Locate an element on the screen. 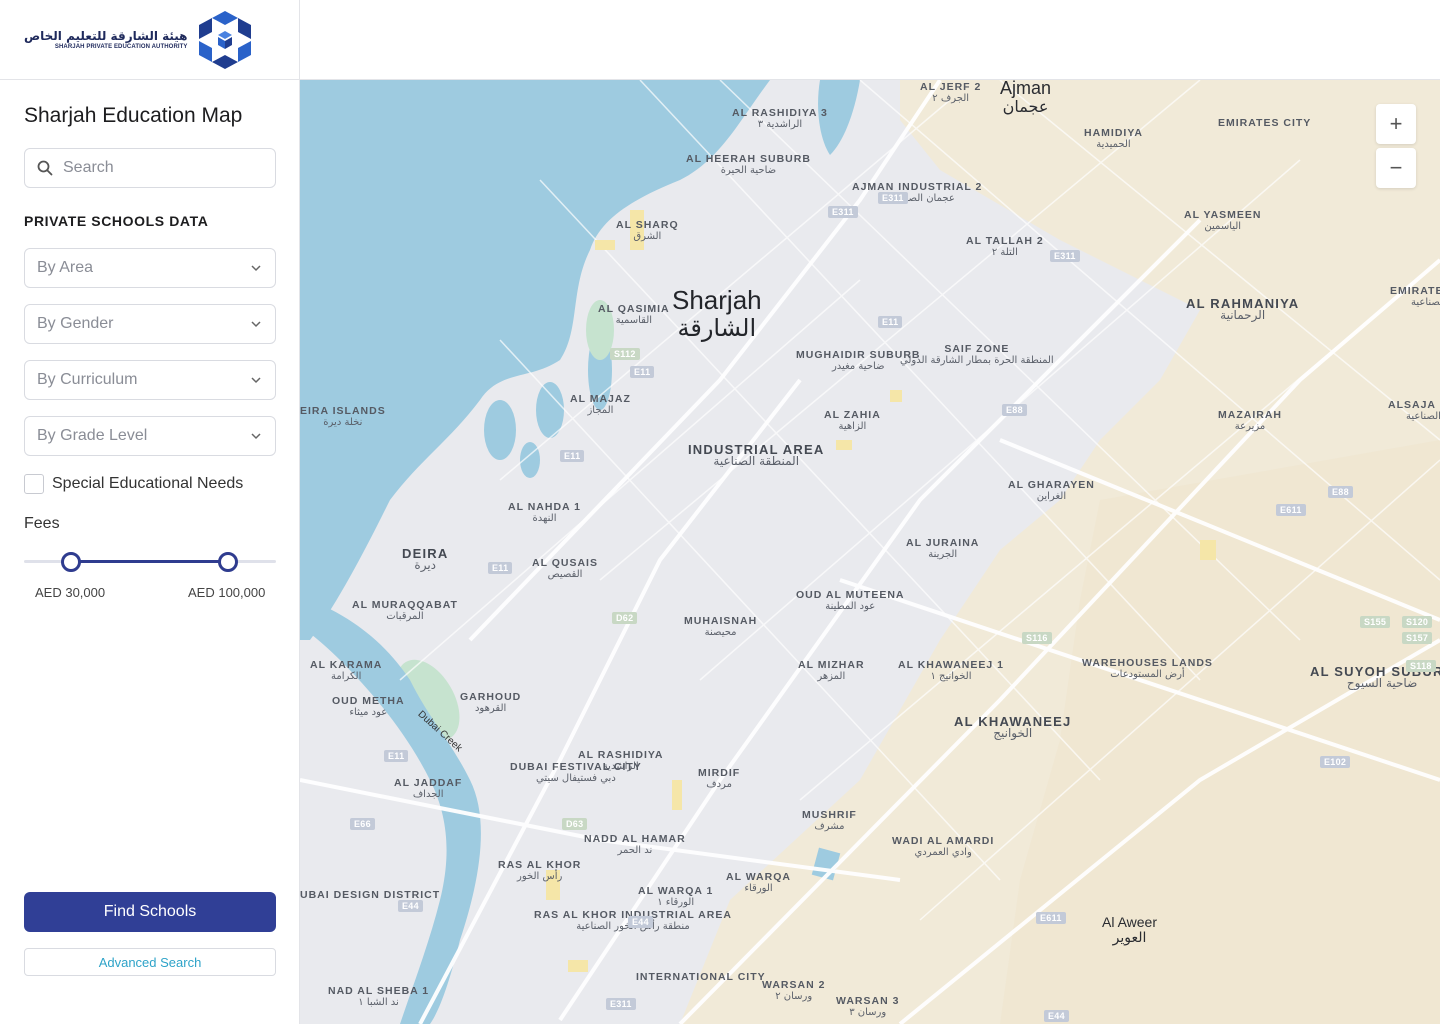 Image resolution: width=1440 pixels, height=1024 pixels. area-dropdown: By Area is located at coordinates (150, 268).